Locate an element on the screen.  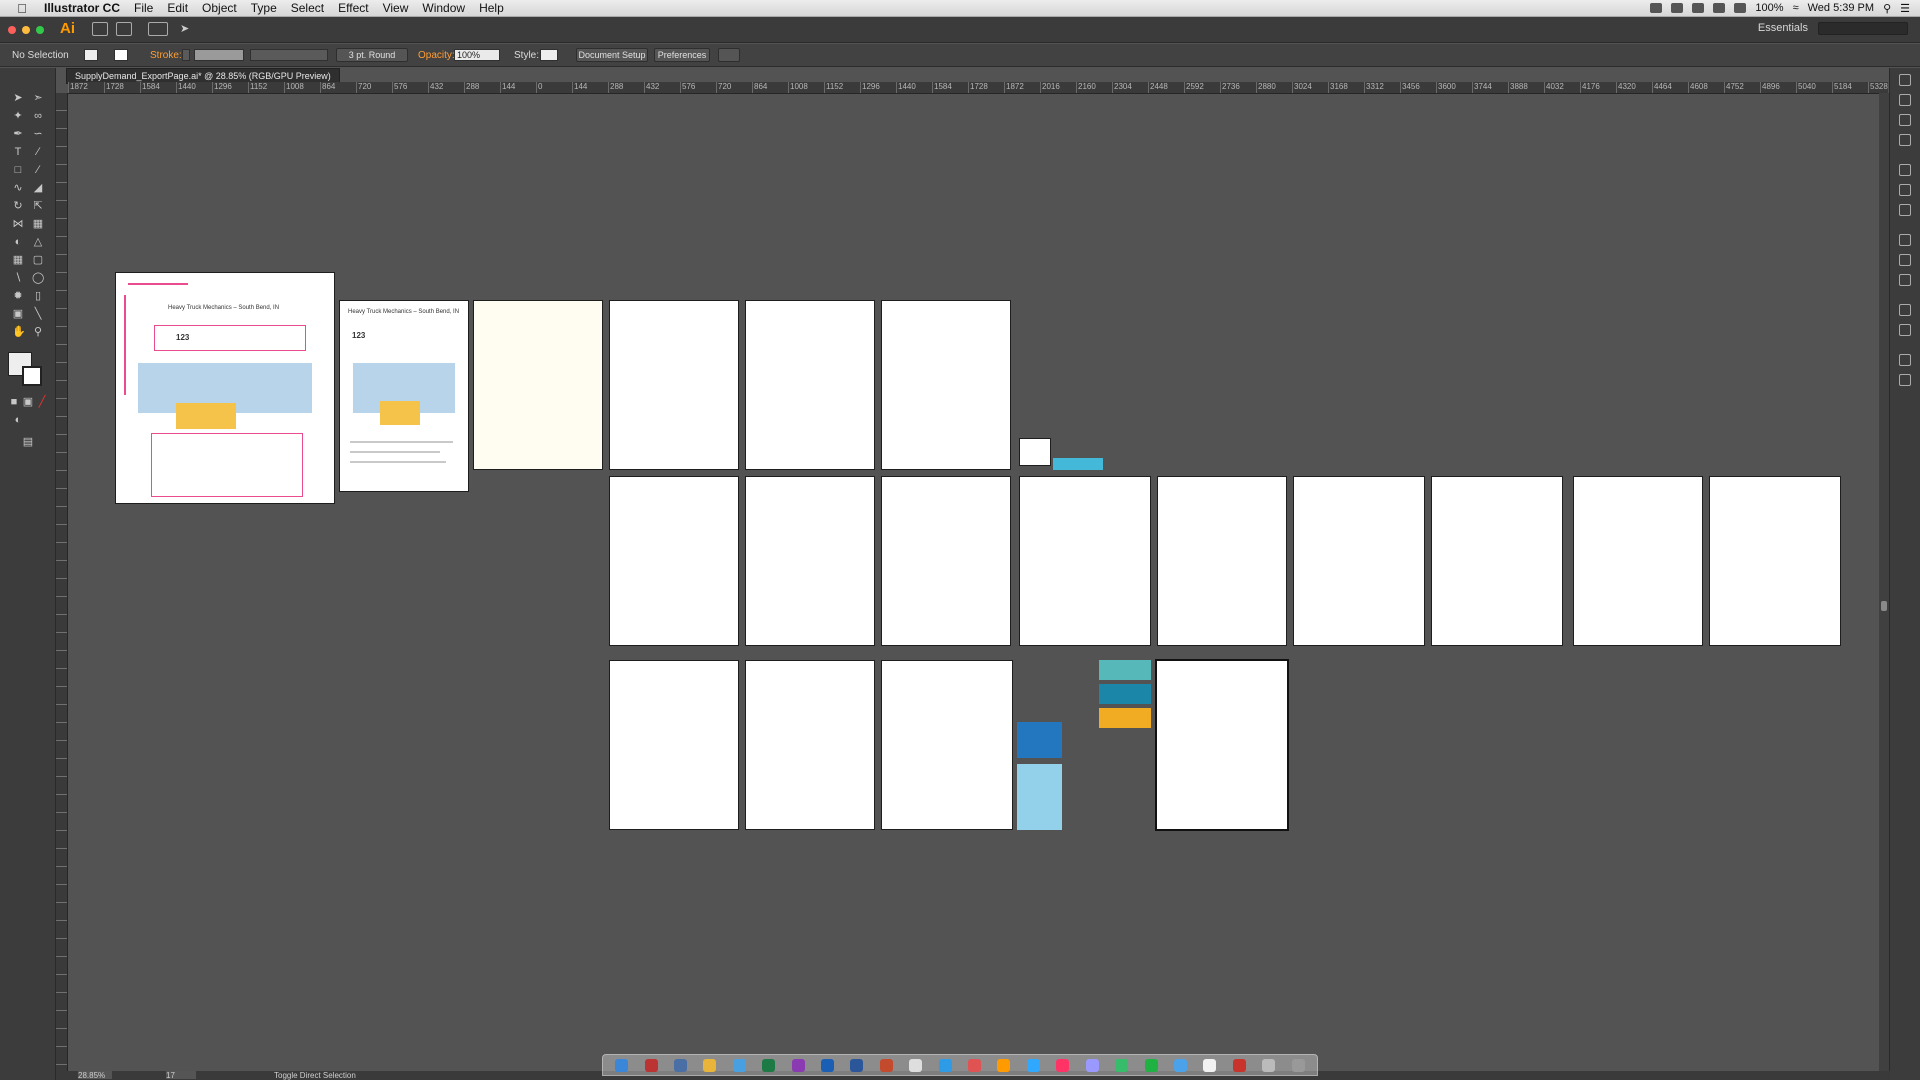
stroke-swatch is located at coordinates (121, 55).